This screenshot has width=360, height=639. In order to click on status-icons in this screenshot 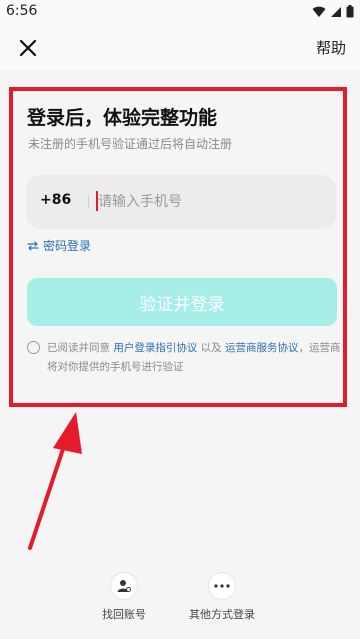, I will do `click(333, 11)`.